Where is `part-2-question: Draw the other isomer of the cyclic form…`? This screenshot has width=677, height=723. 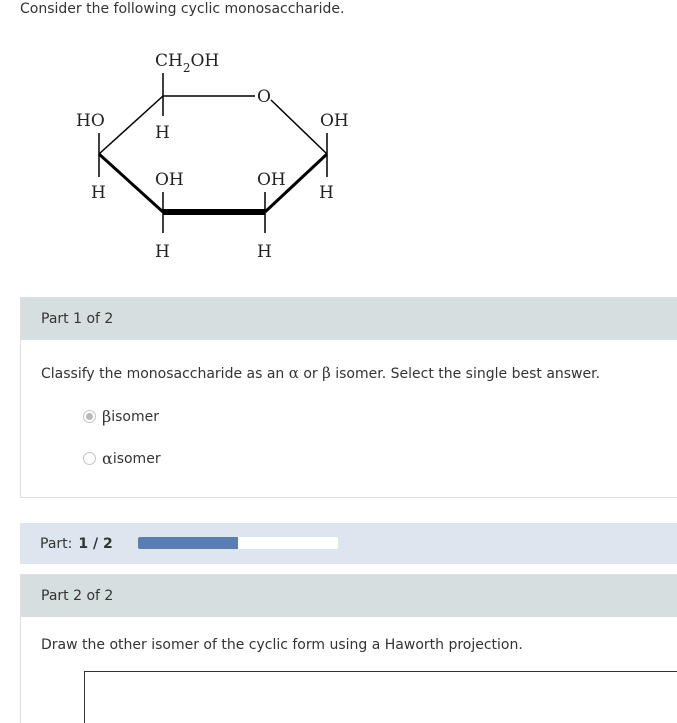
part-2-question: Draw the other isomer of the cyclic form… is located at coordinates (282, 645).